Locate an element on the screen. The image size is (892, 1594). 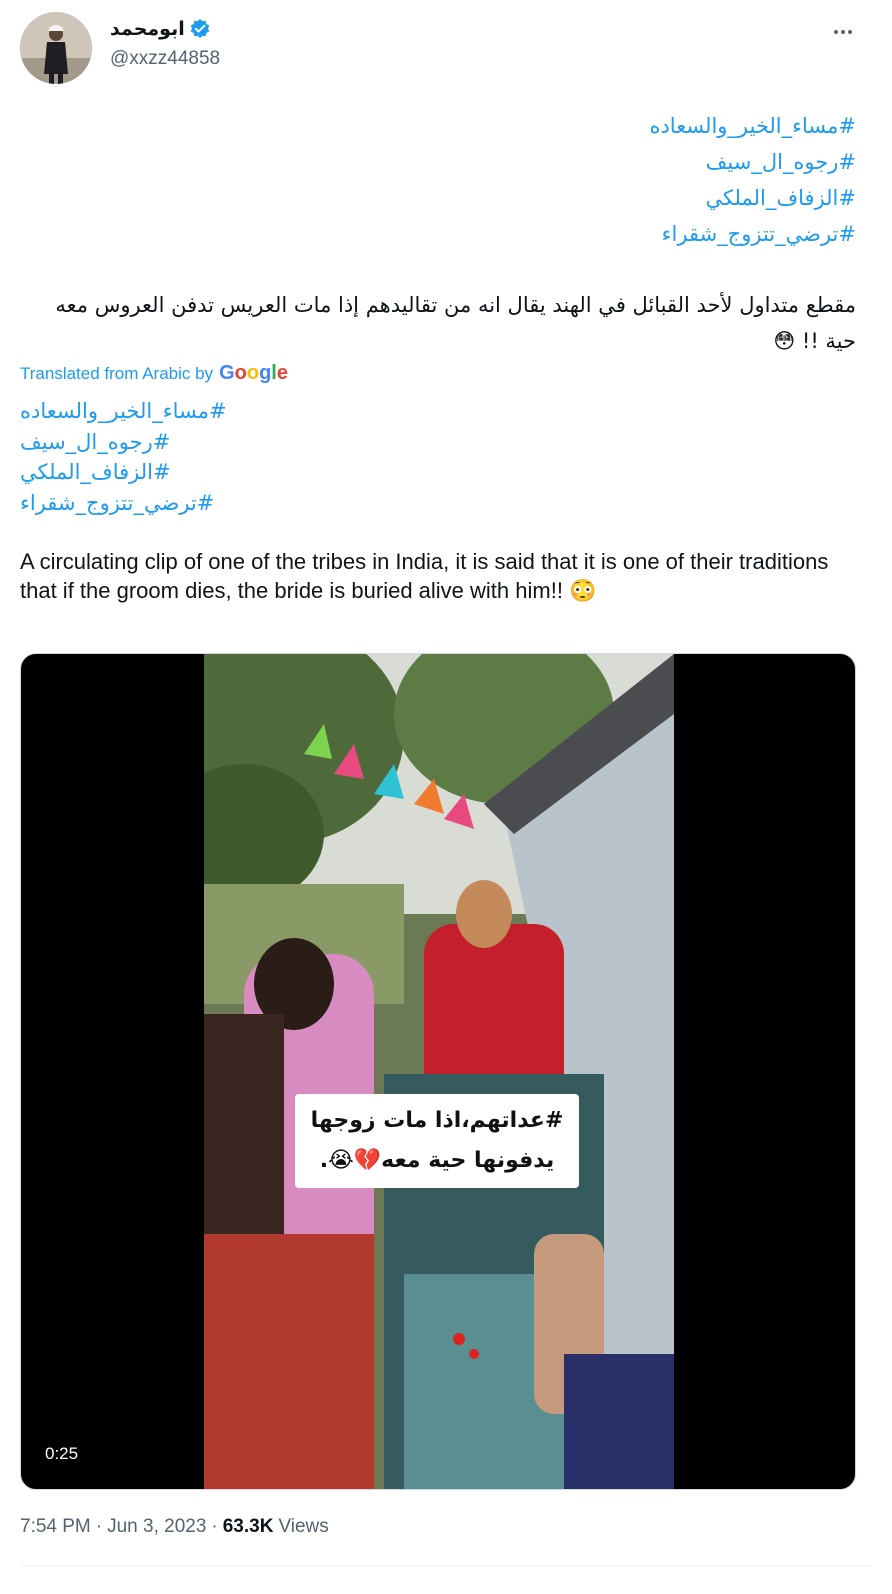
author-name-row: ابومحمد is located at coordinates (160, 29).